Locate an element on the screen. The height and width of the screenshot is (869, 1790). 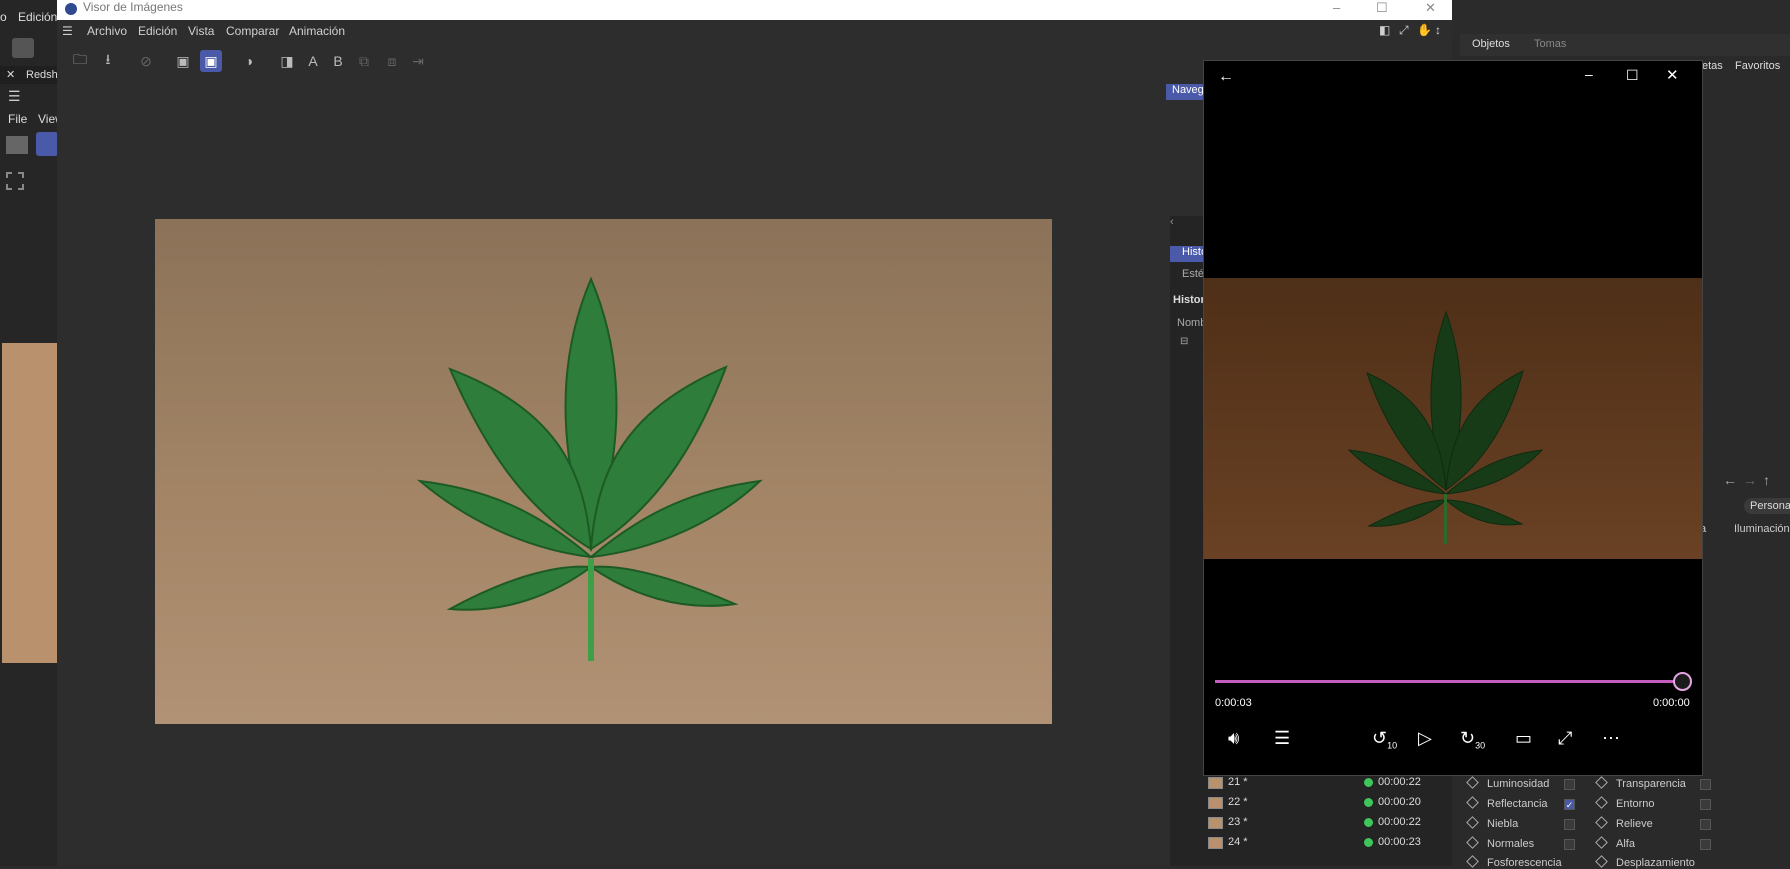
back-arrow-icon: ← is located at coordinates (1226, 77).